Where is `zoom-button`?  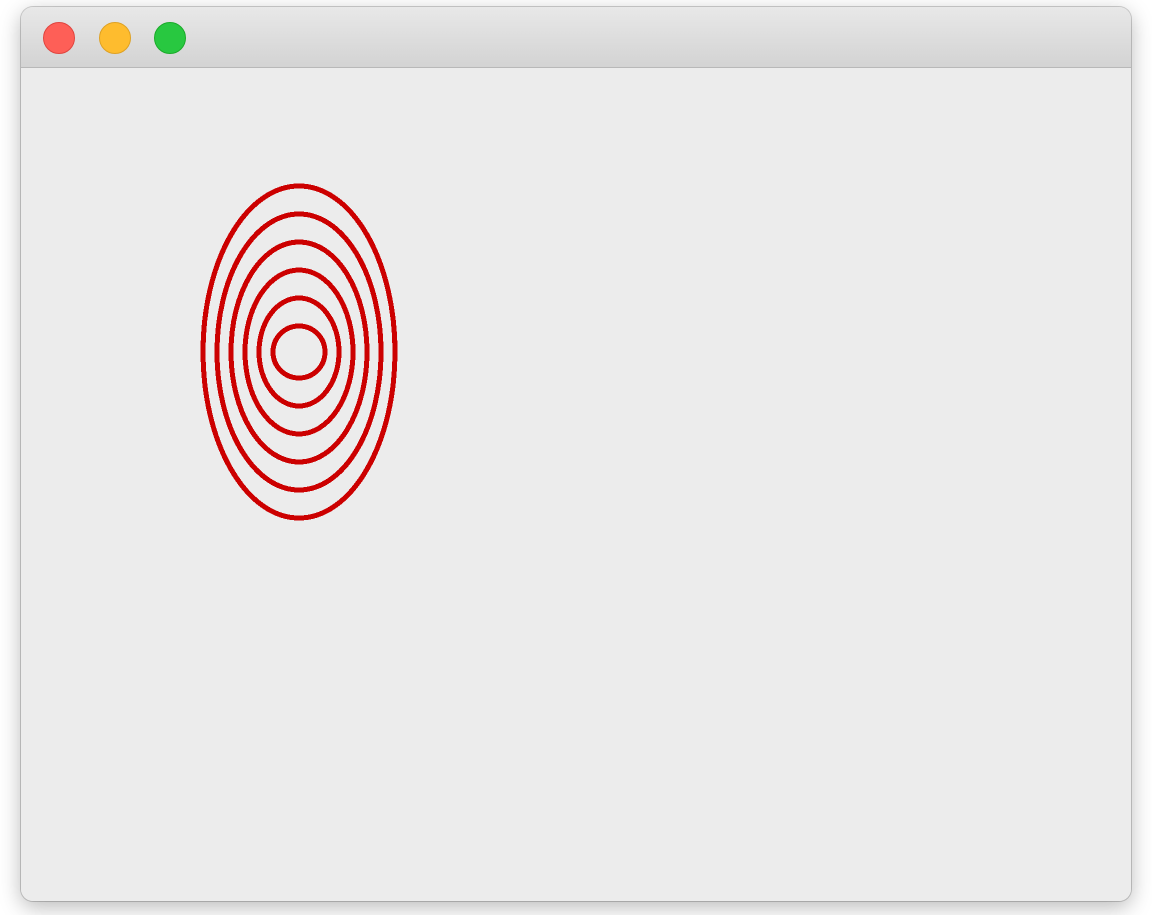 zoom-button is located at coordinates (170, 38).